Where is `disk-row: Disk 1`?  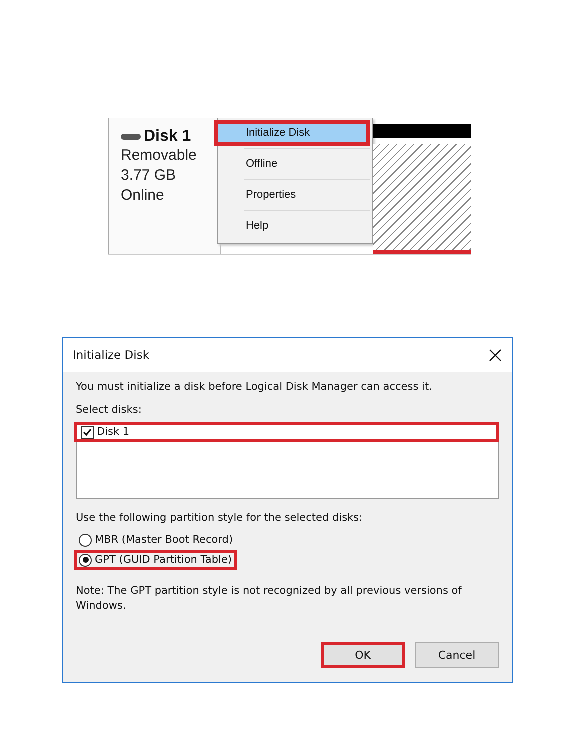
disk-row: Disk 1 is located at coordinates (286, 432).